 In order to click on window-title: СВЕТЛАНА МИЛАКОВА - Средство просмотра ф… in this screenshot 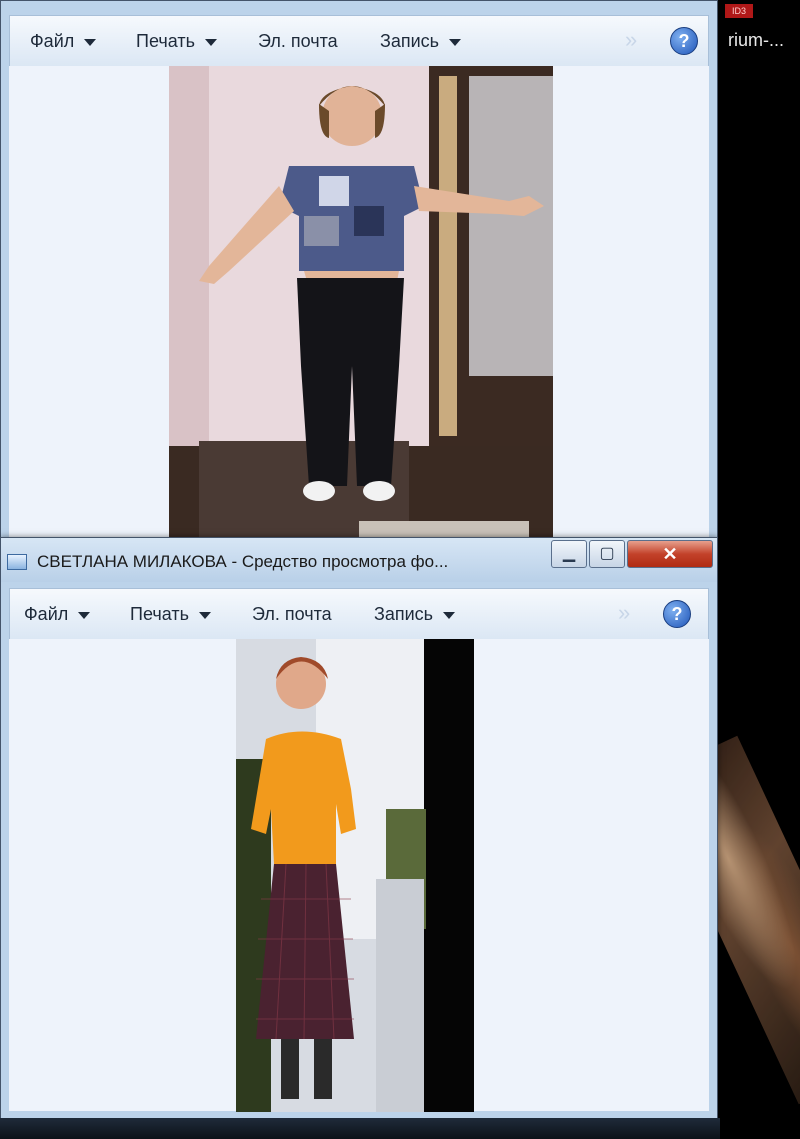, I will do `click(243, 561)`.